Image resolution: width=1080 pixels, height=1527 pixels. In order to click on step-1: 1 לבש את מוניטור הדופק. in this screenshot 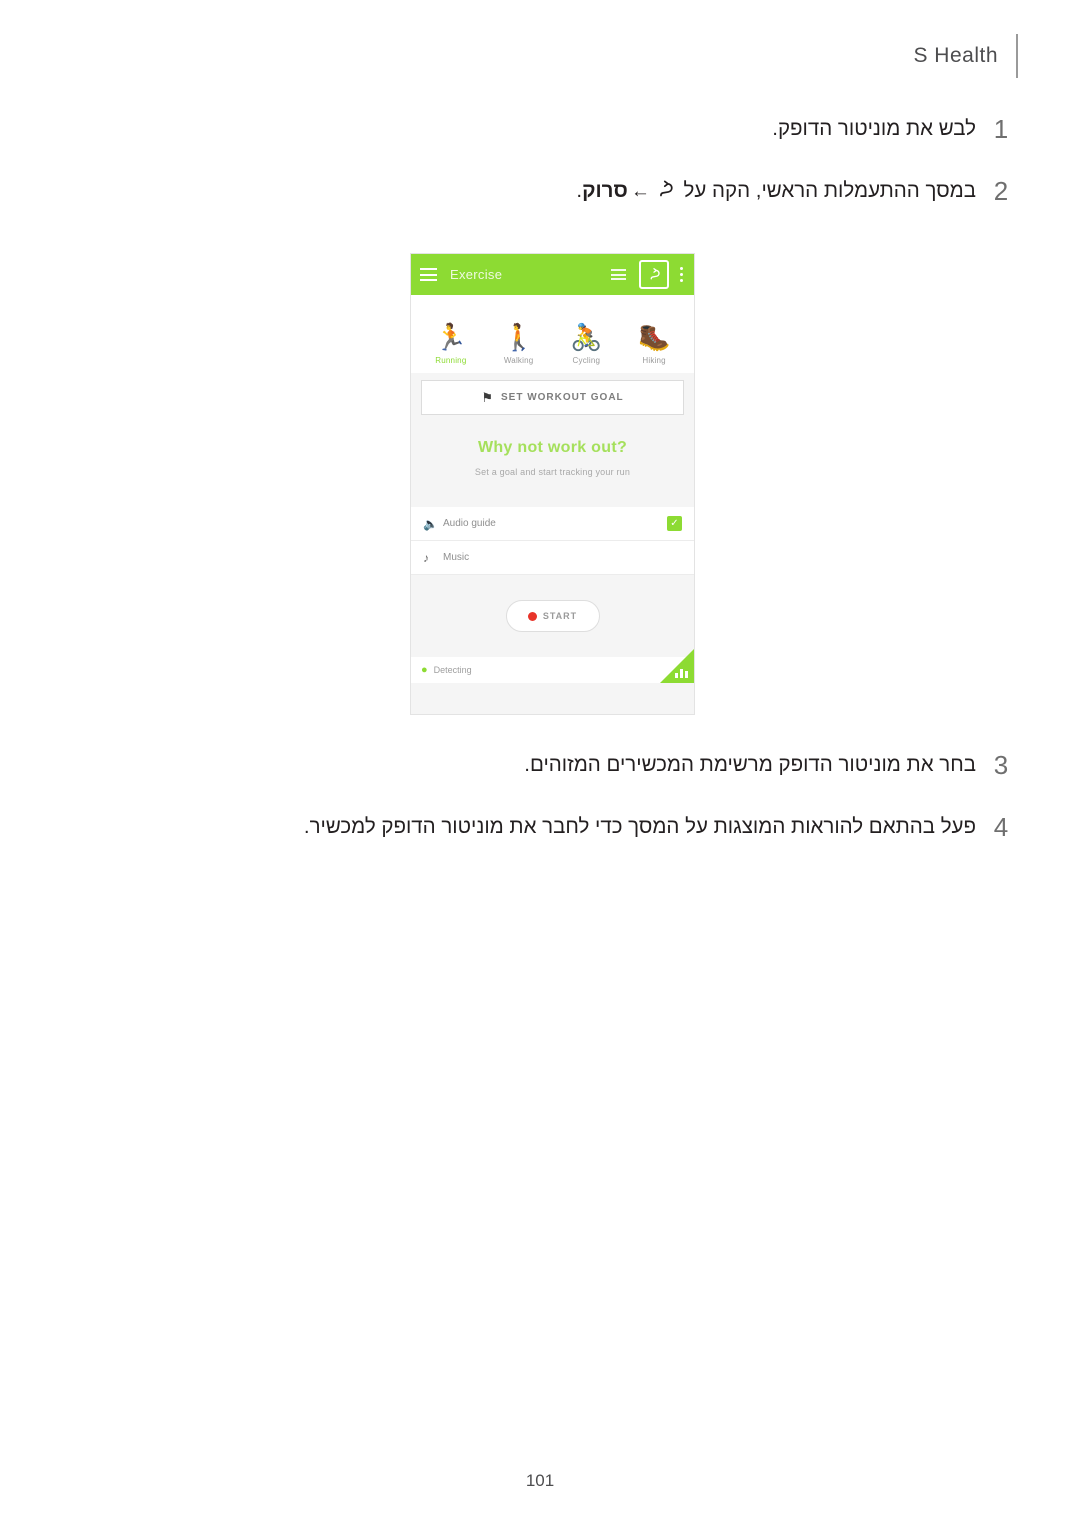, I will do `click(540, 129)`.